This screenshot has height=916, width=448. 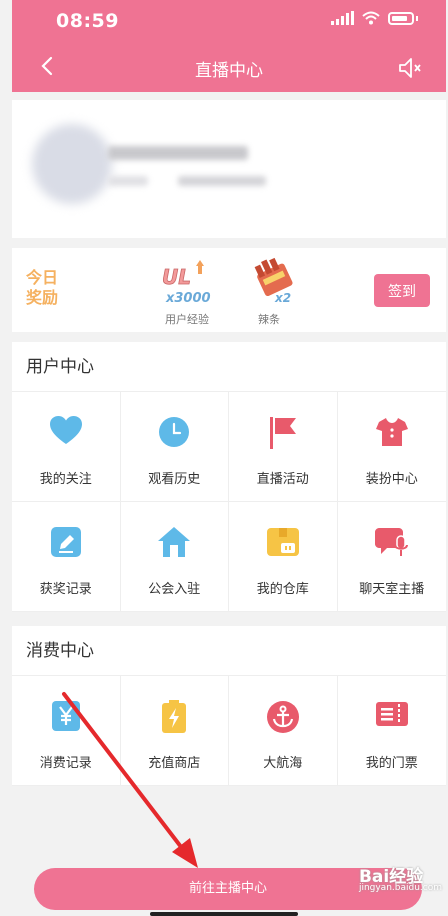 What do you see at coordinates (282, 479) in the screenshot?
I see `menu-item-label: 直播活动` at bounding box center [282, 479].